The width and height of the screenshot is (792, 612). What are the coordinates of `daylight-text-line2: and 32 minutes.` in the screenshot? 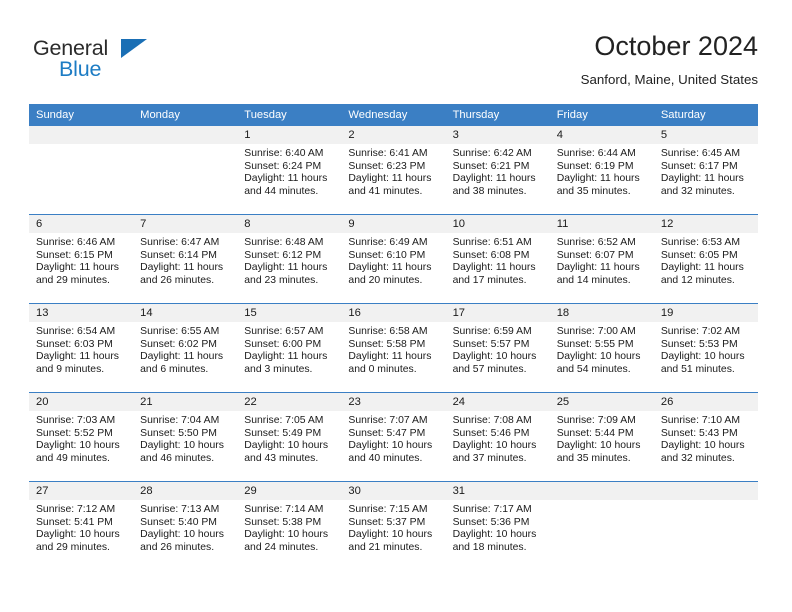 It's located at (697, 458).